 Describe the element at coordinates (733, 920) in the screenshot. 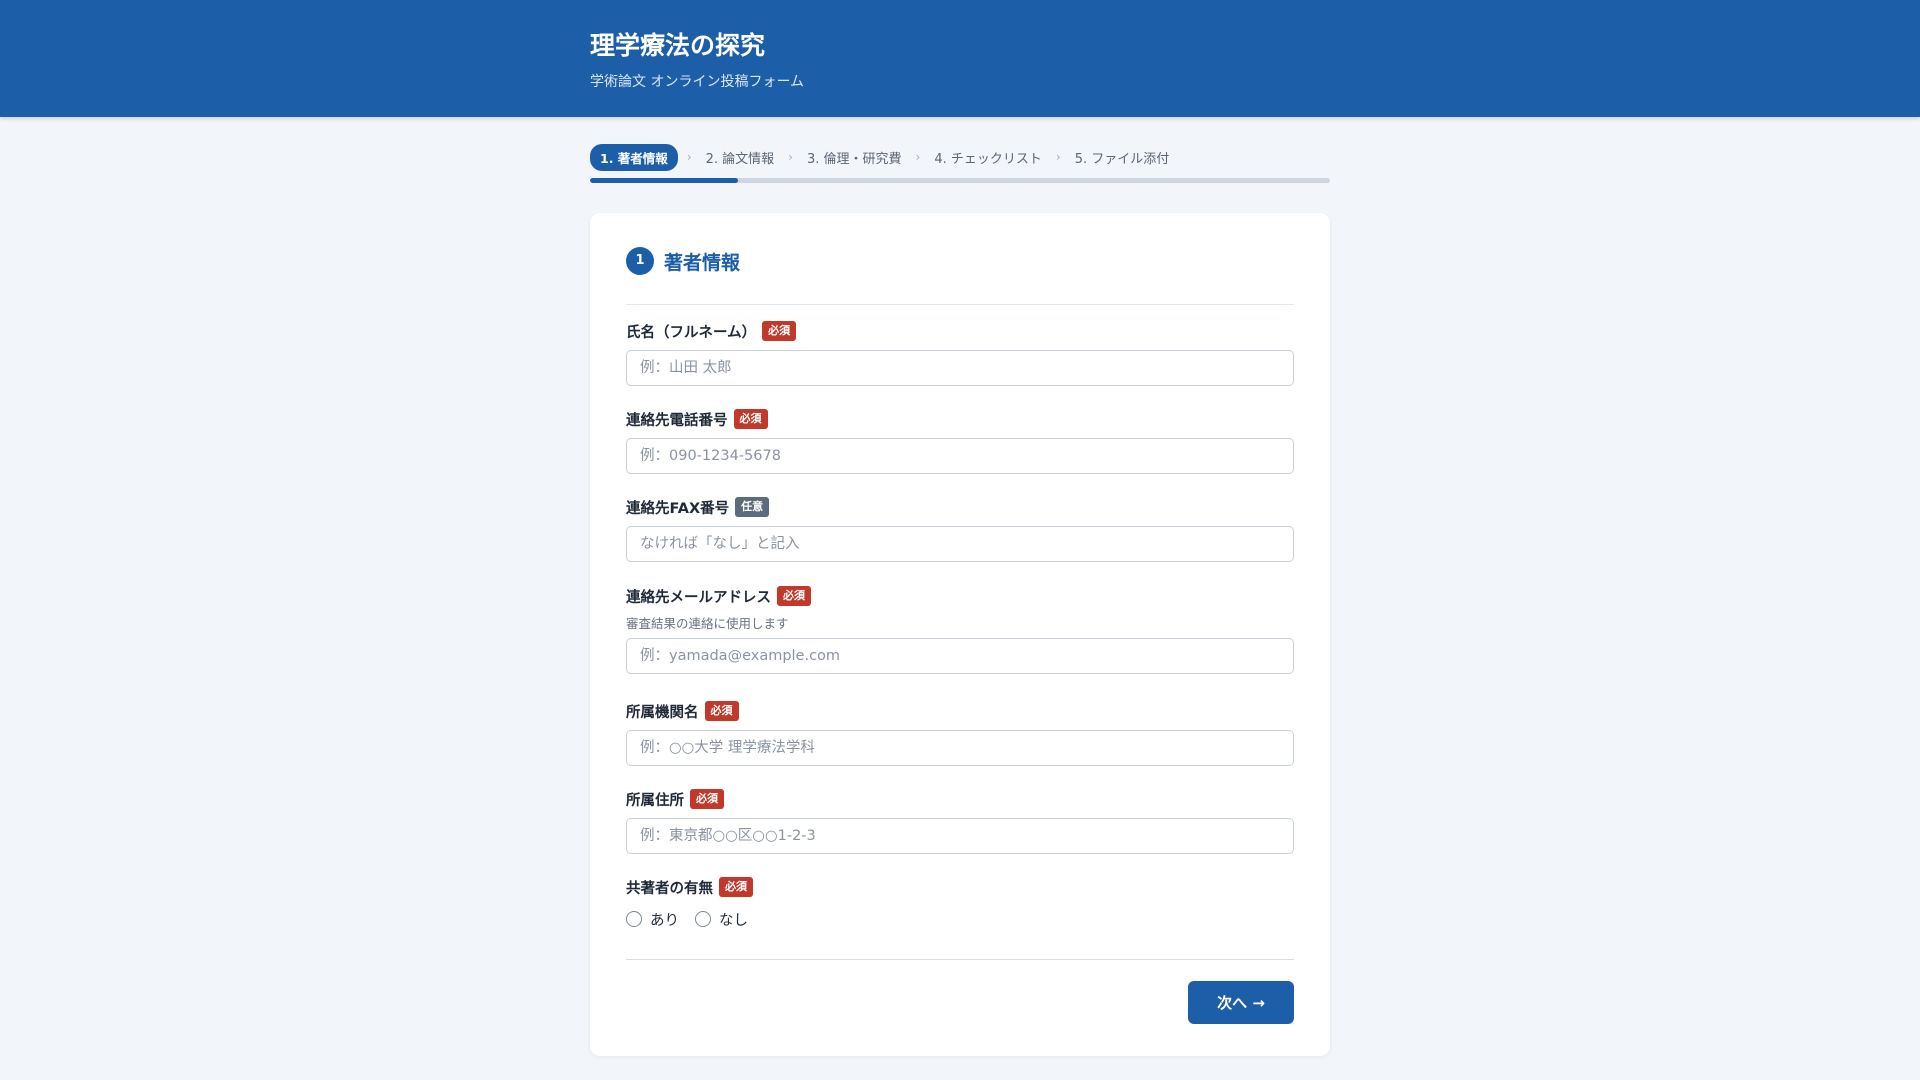

I see `coauthor-no-label: なし` at that location.